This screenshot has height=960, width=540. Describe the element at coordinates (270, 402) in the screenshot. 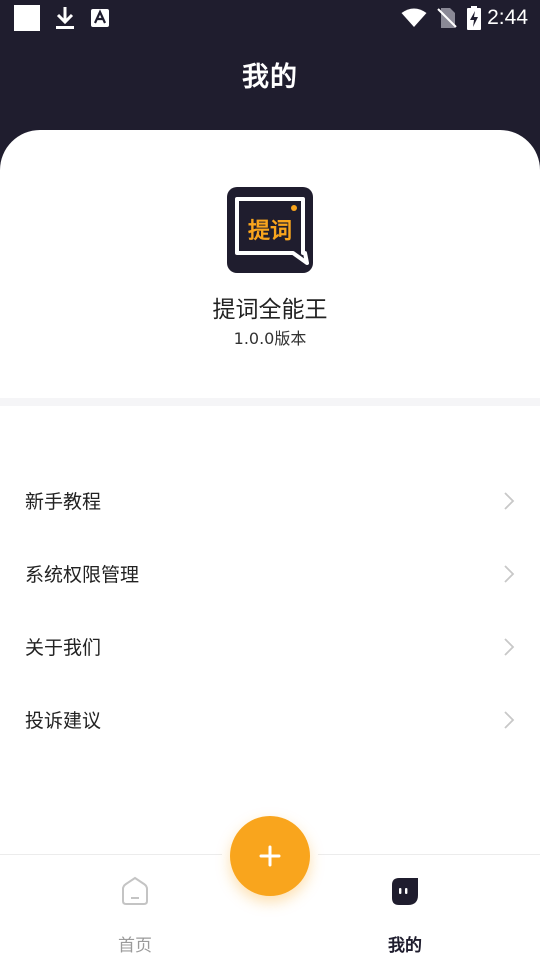

I see `section-divider` at that location.